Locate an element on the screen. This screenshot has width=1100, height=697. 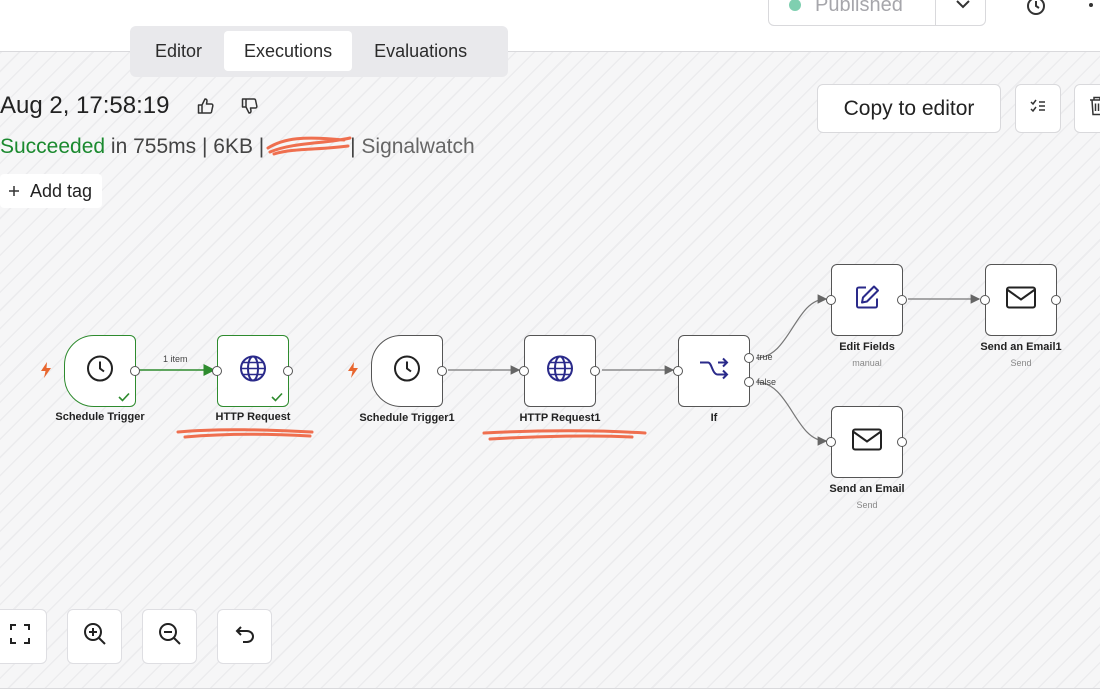
zoom-out-button is located at coordinates (169, 636).